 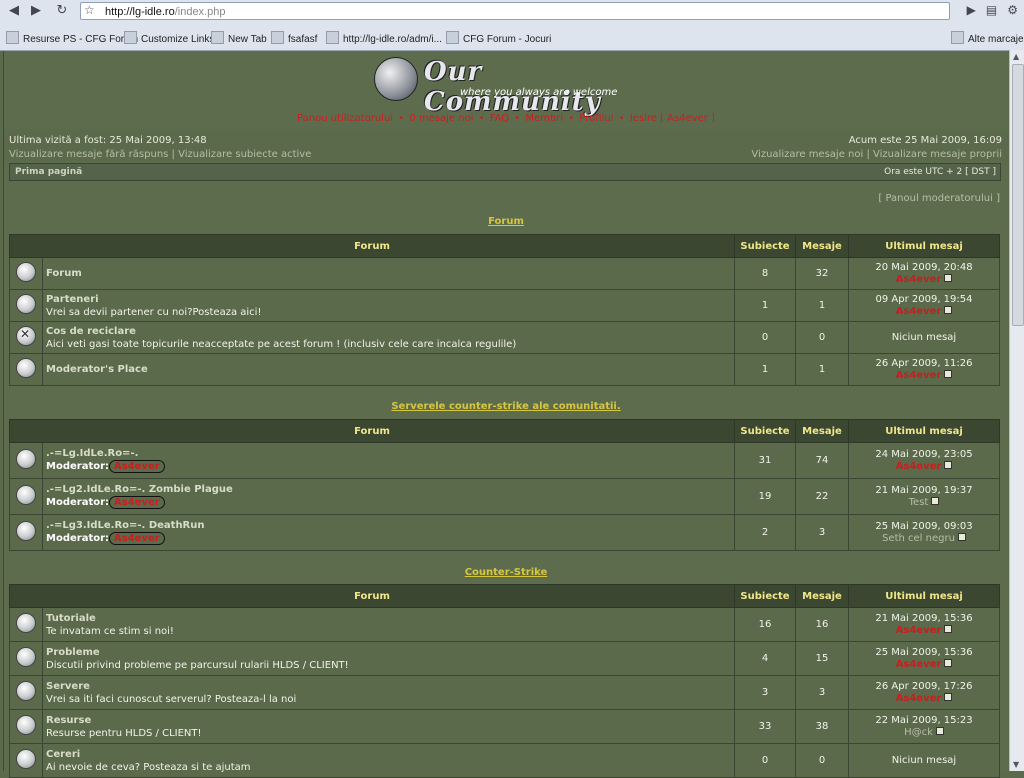 What do you see at coordinates (388, 686) in the screenshot?
I see `forum-name: Servere` at bounding box center [388, 686].